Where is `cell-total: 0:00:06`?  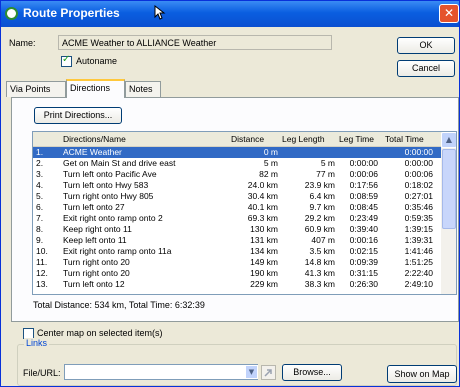 cell-total: 0:00:06 is located at coordinates (418, 174).